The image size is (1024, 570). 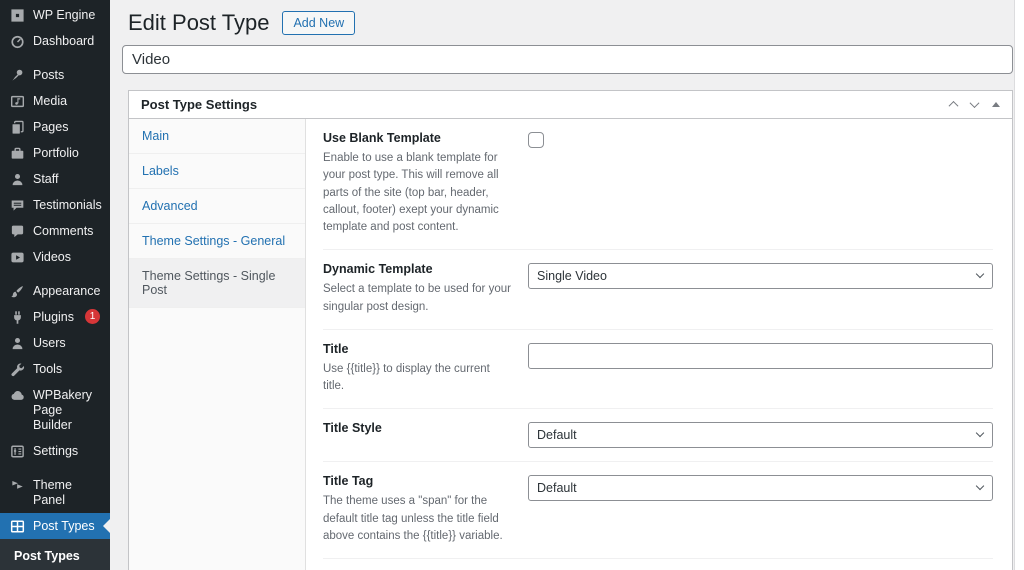 I want to click on page-header: Edit Post Type Add New, so click(x=562, y=18).